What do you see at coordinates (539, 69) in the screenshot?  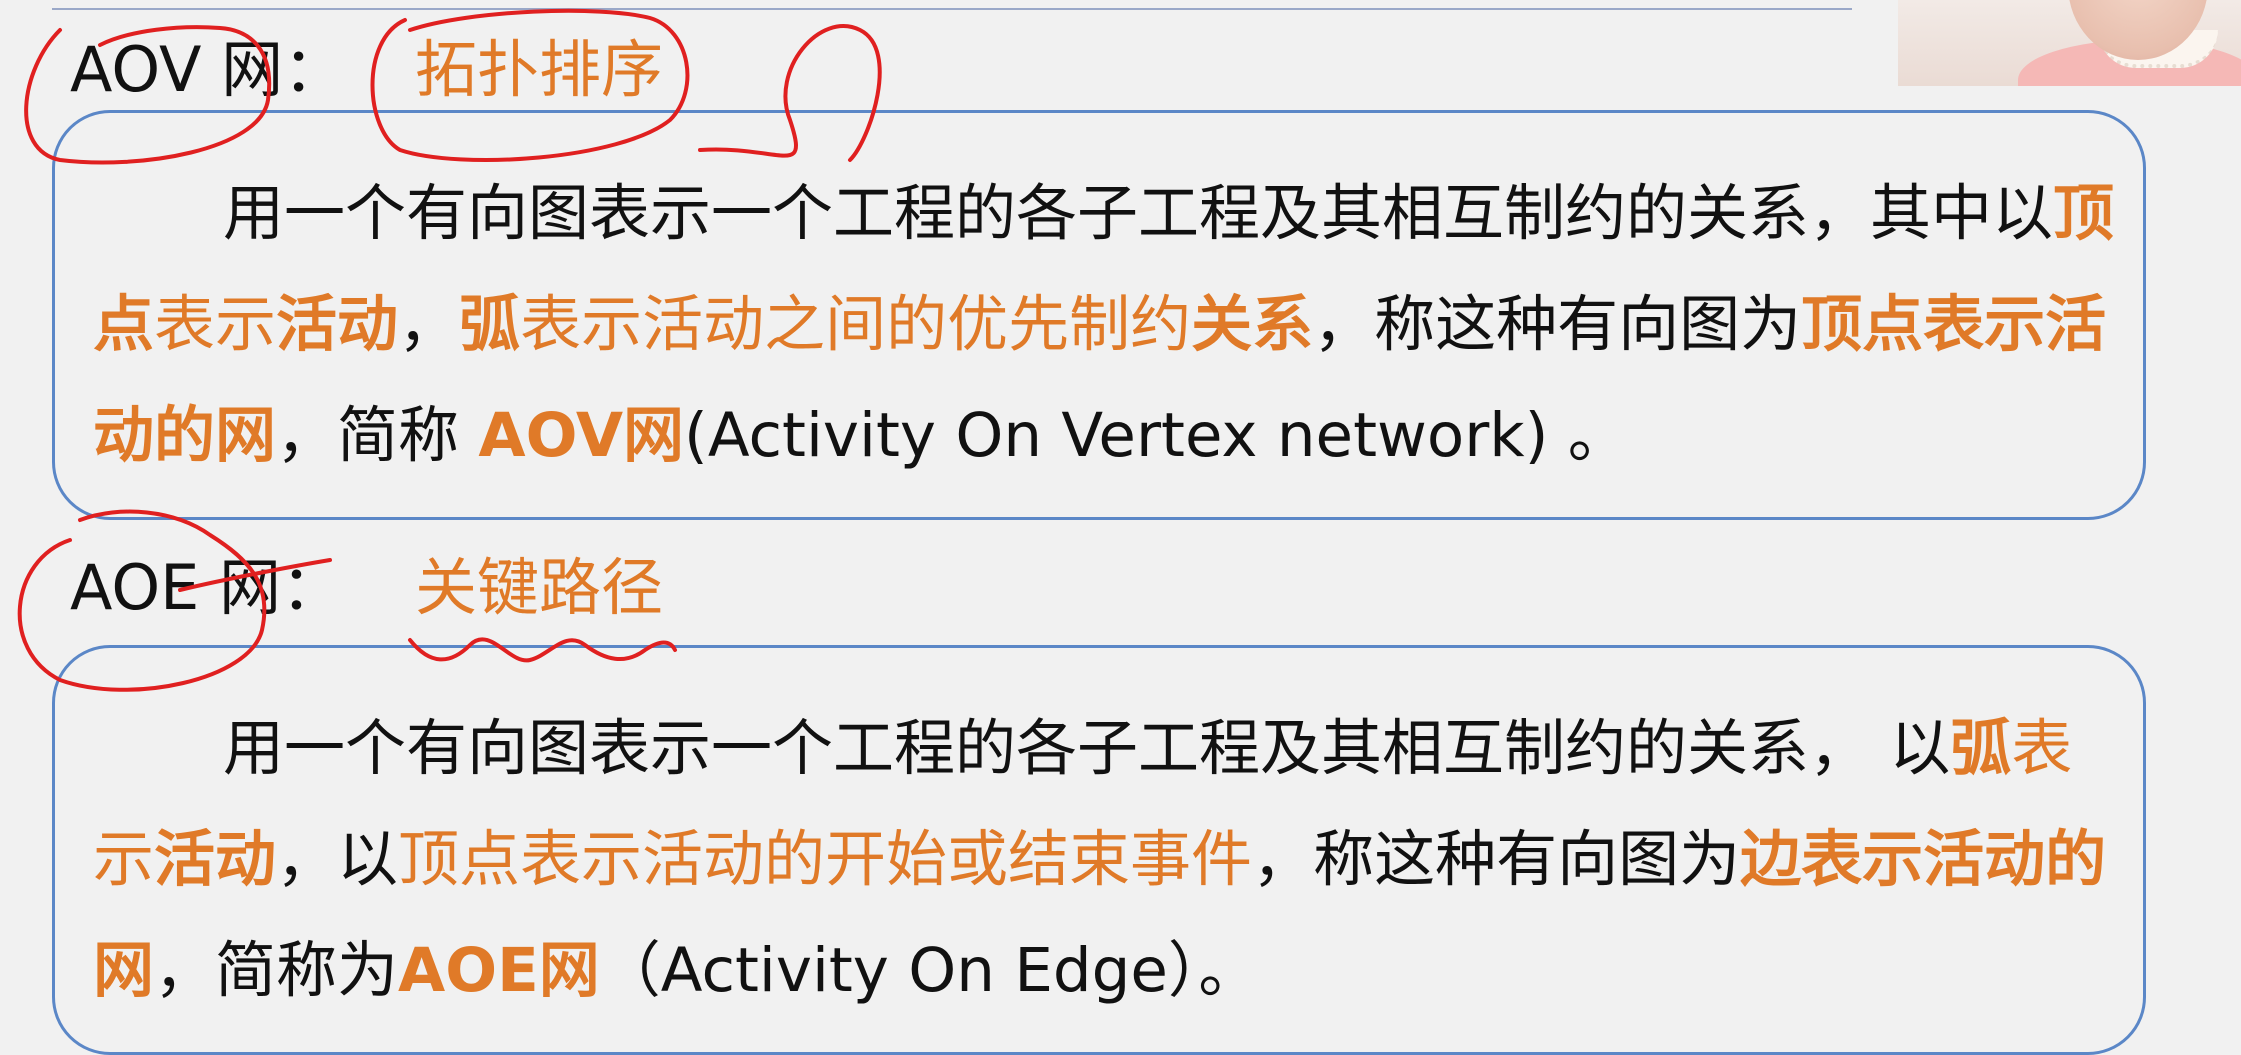 I see `aov-note: 拓扑排序` at bounding box center [539, 69].